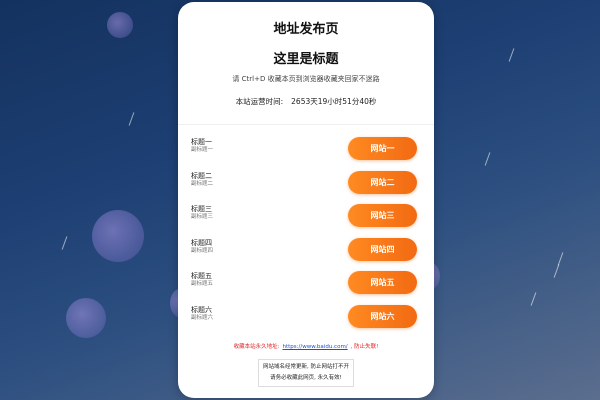 The image size is (600, 400). Describe the element at coordinates (306, 79) in the screenshot. I see `bookmark-hint: 请 Ctrl+D 收藏本页到浏览器收藏夹回家不迷路` at that location.